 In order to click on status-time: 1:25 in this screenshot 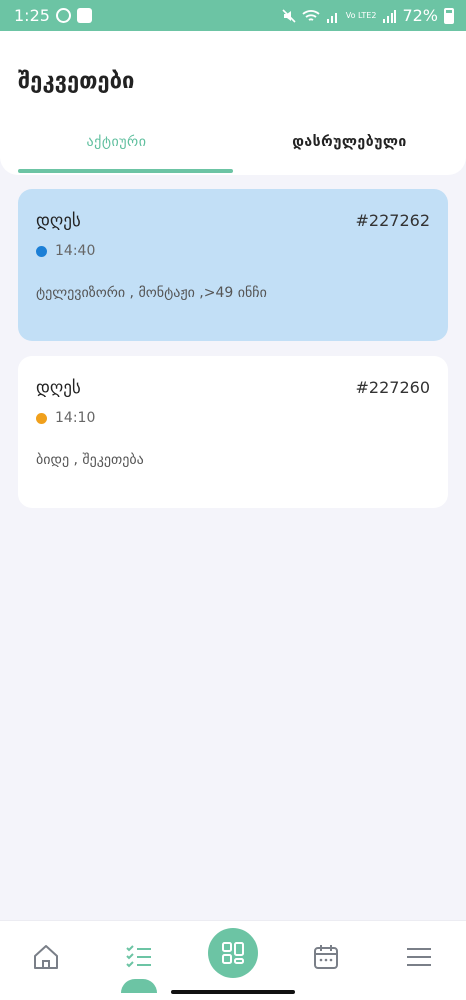, I will do `click(32, 15)`.